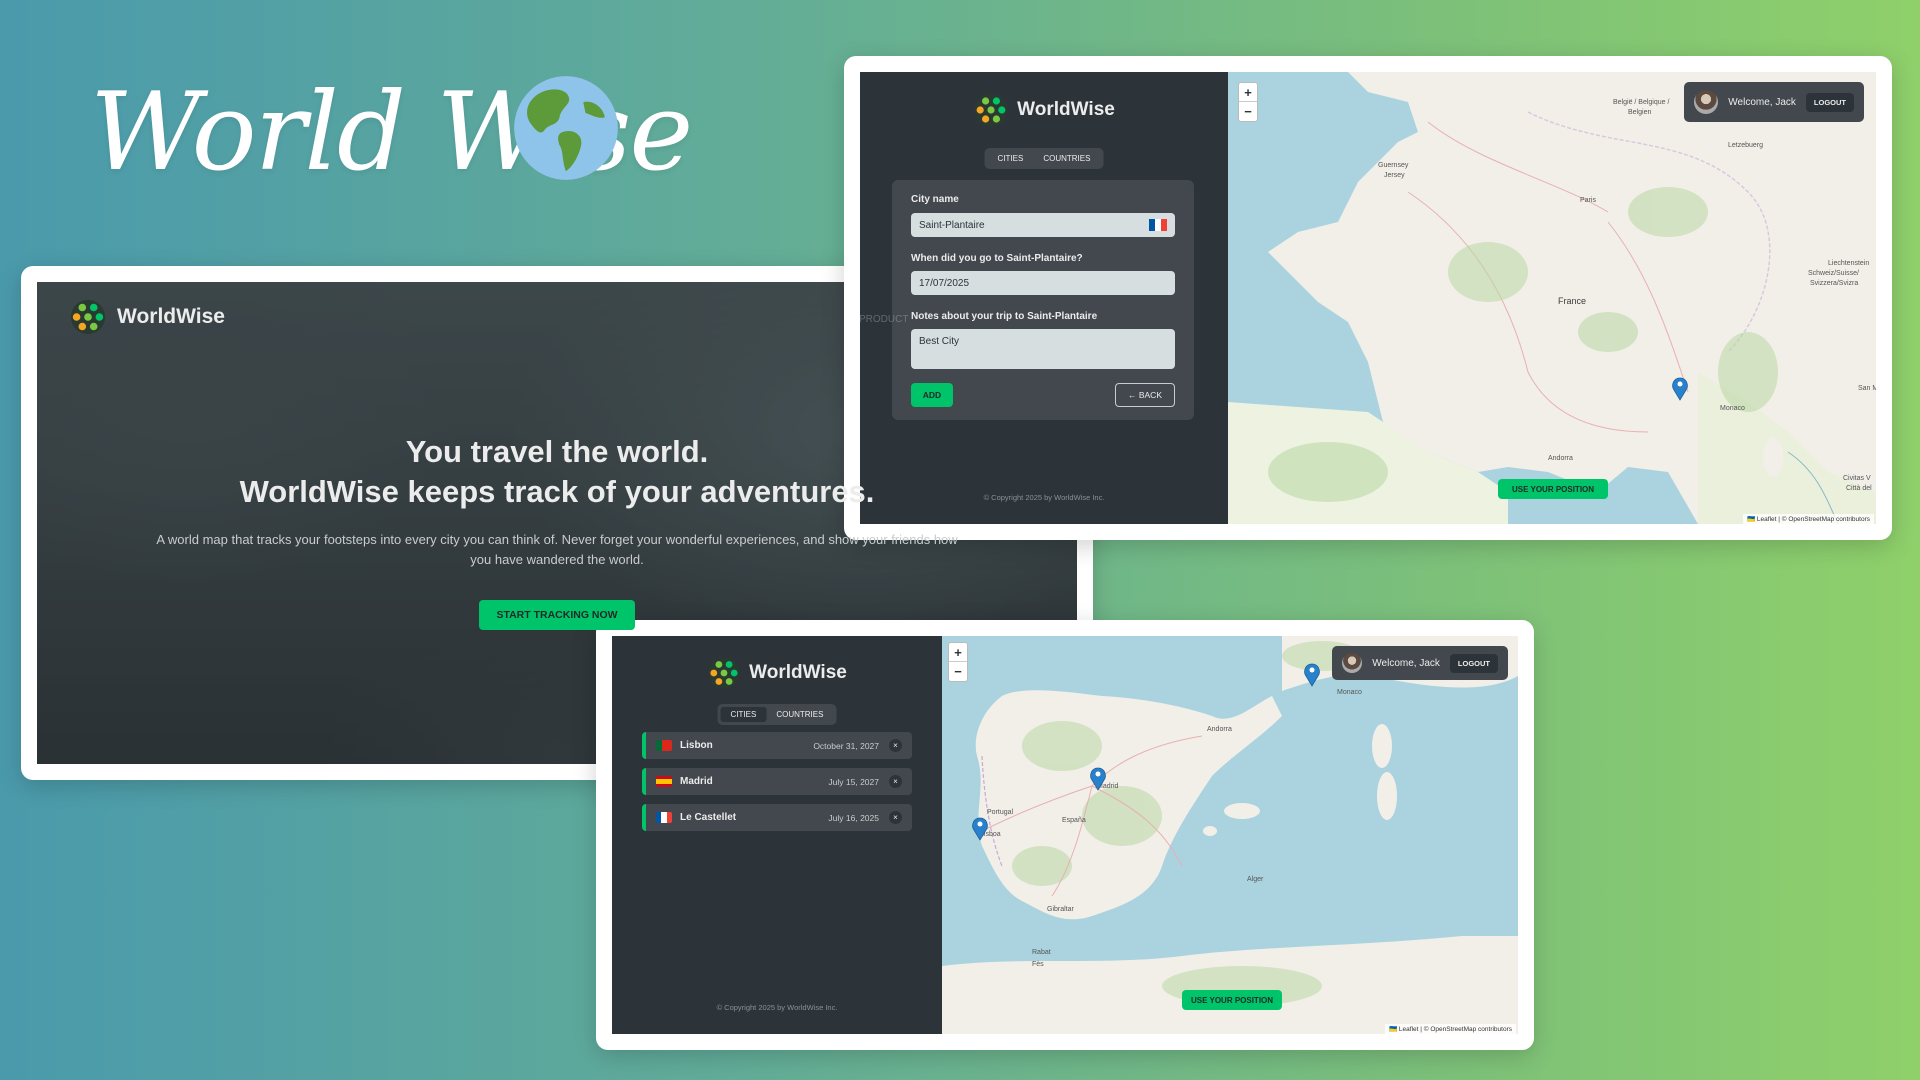  I want to click on svg-text: Rabat, so click(1041, 952).